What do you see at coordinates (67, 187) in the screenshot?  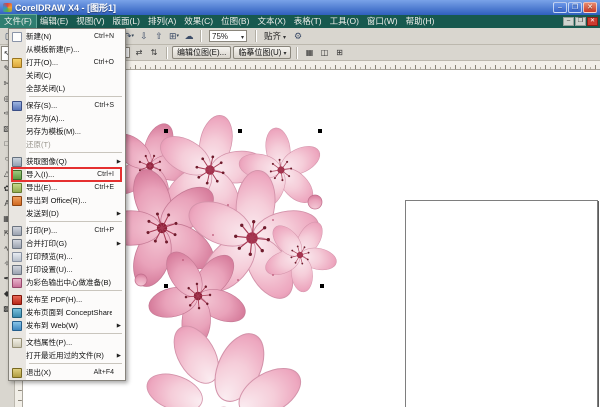 I see `file-menu-item: 导出(E)... Ctrl+E` at bounding box center [67, 187].